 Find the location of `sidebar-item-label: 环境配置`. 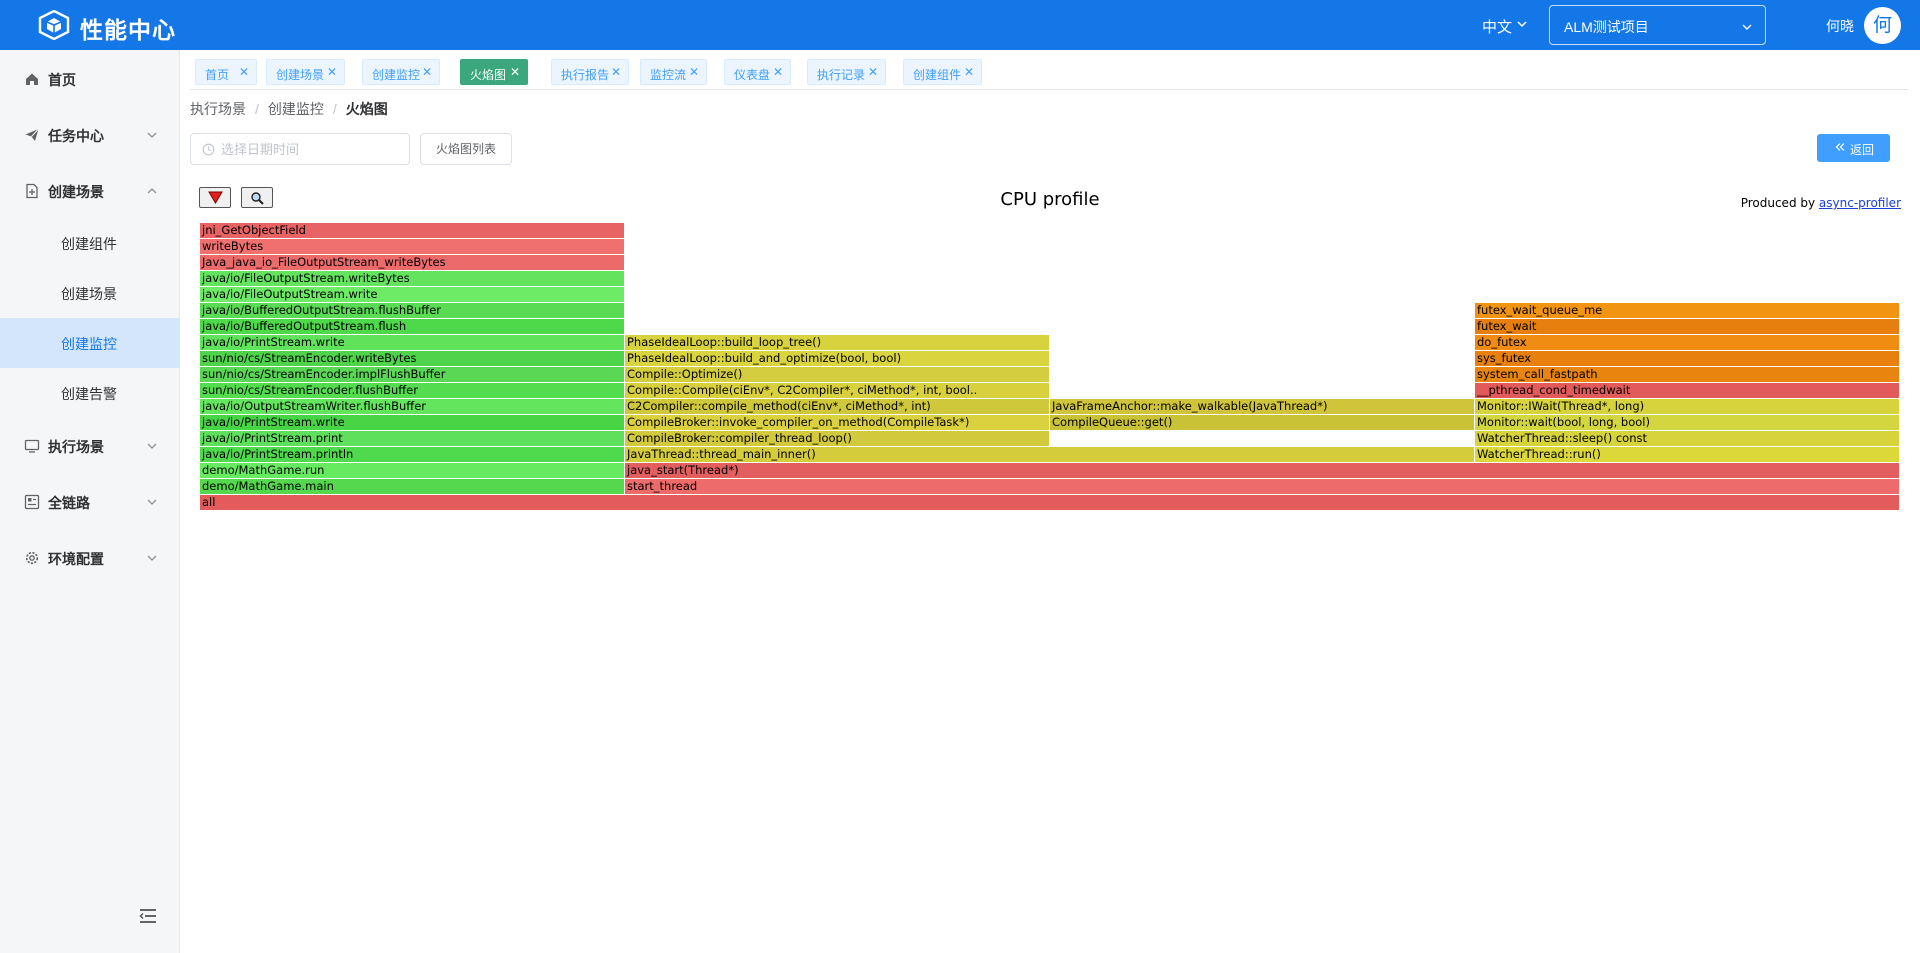

sidebar-item-label: 环境配置 is located at coordinates (76, 559).